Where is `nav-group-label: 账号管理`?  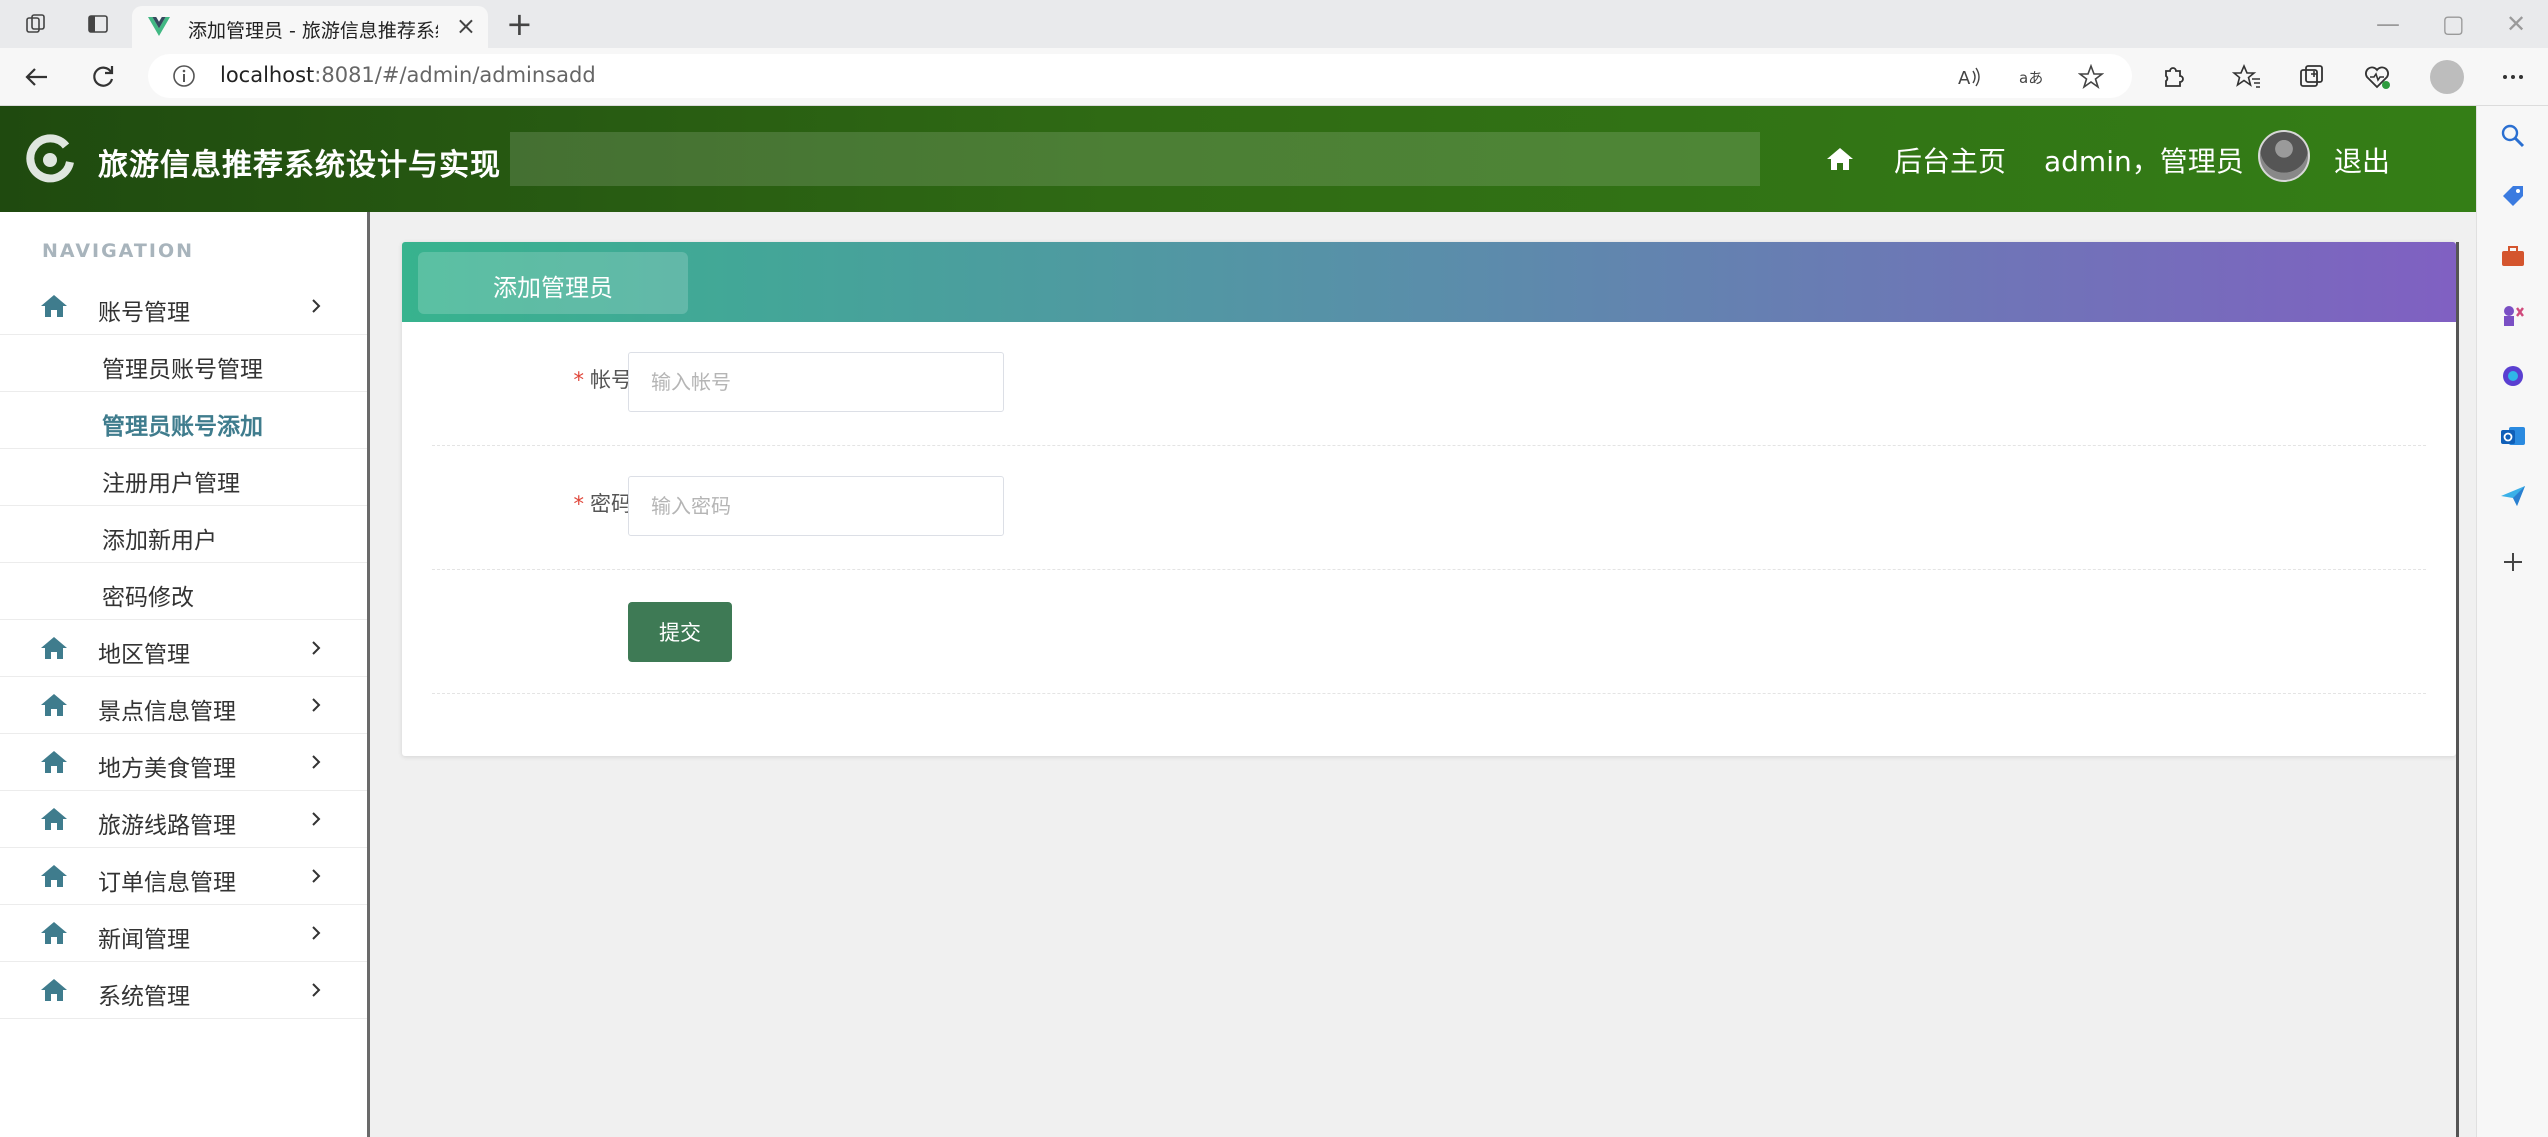 nav-group-label: 账号管理 is located at coordinates (144, 313).